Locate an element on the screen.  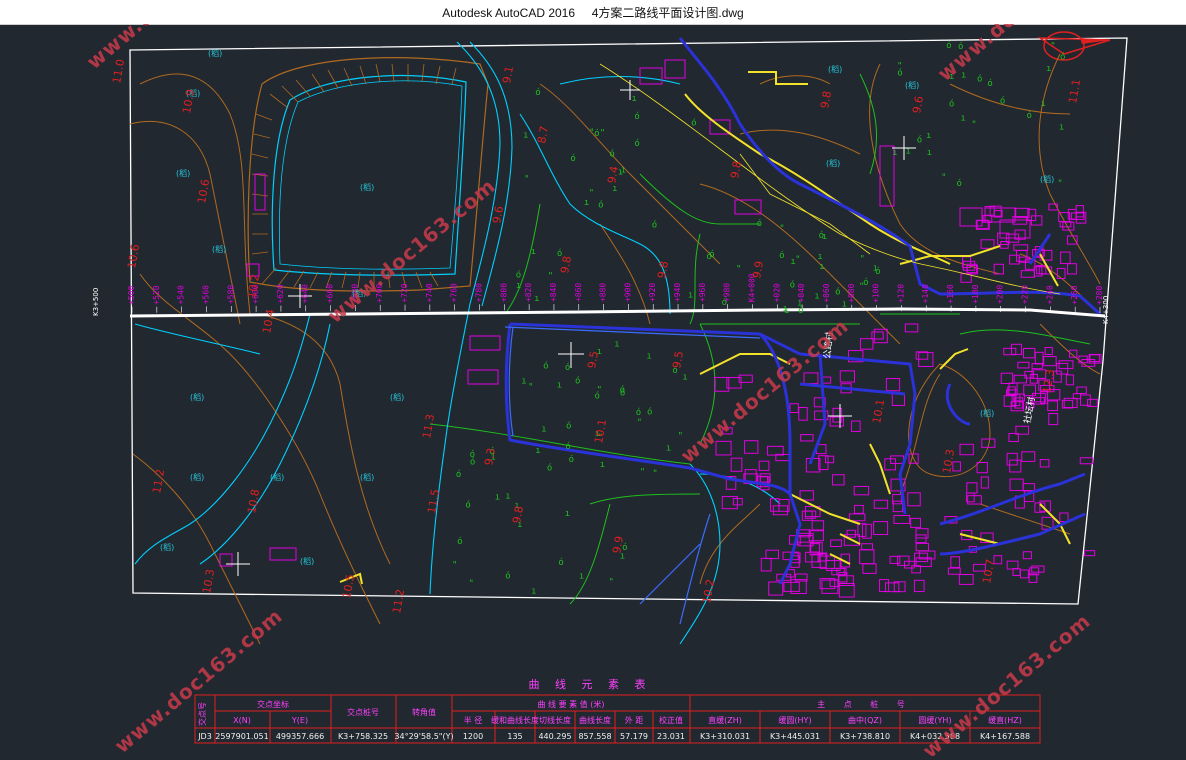
elevation-label: 9.6 is located at coordinates (498, 214).